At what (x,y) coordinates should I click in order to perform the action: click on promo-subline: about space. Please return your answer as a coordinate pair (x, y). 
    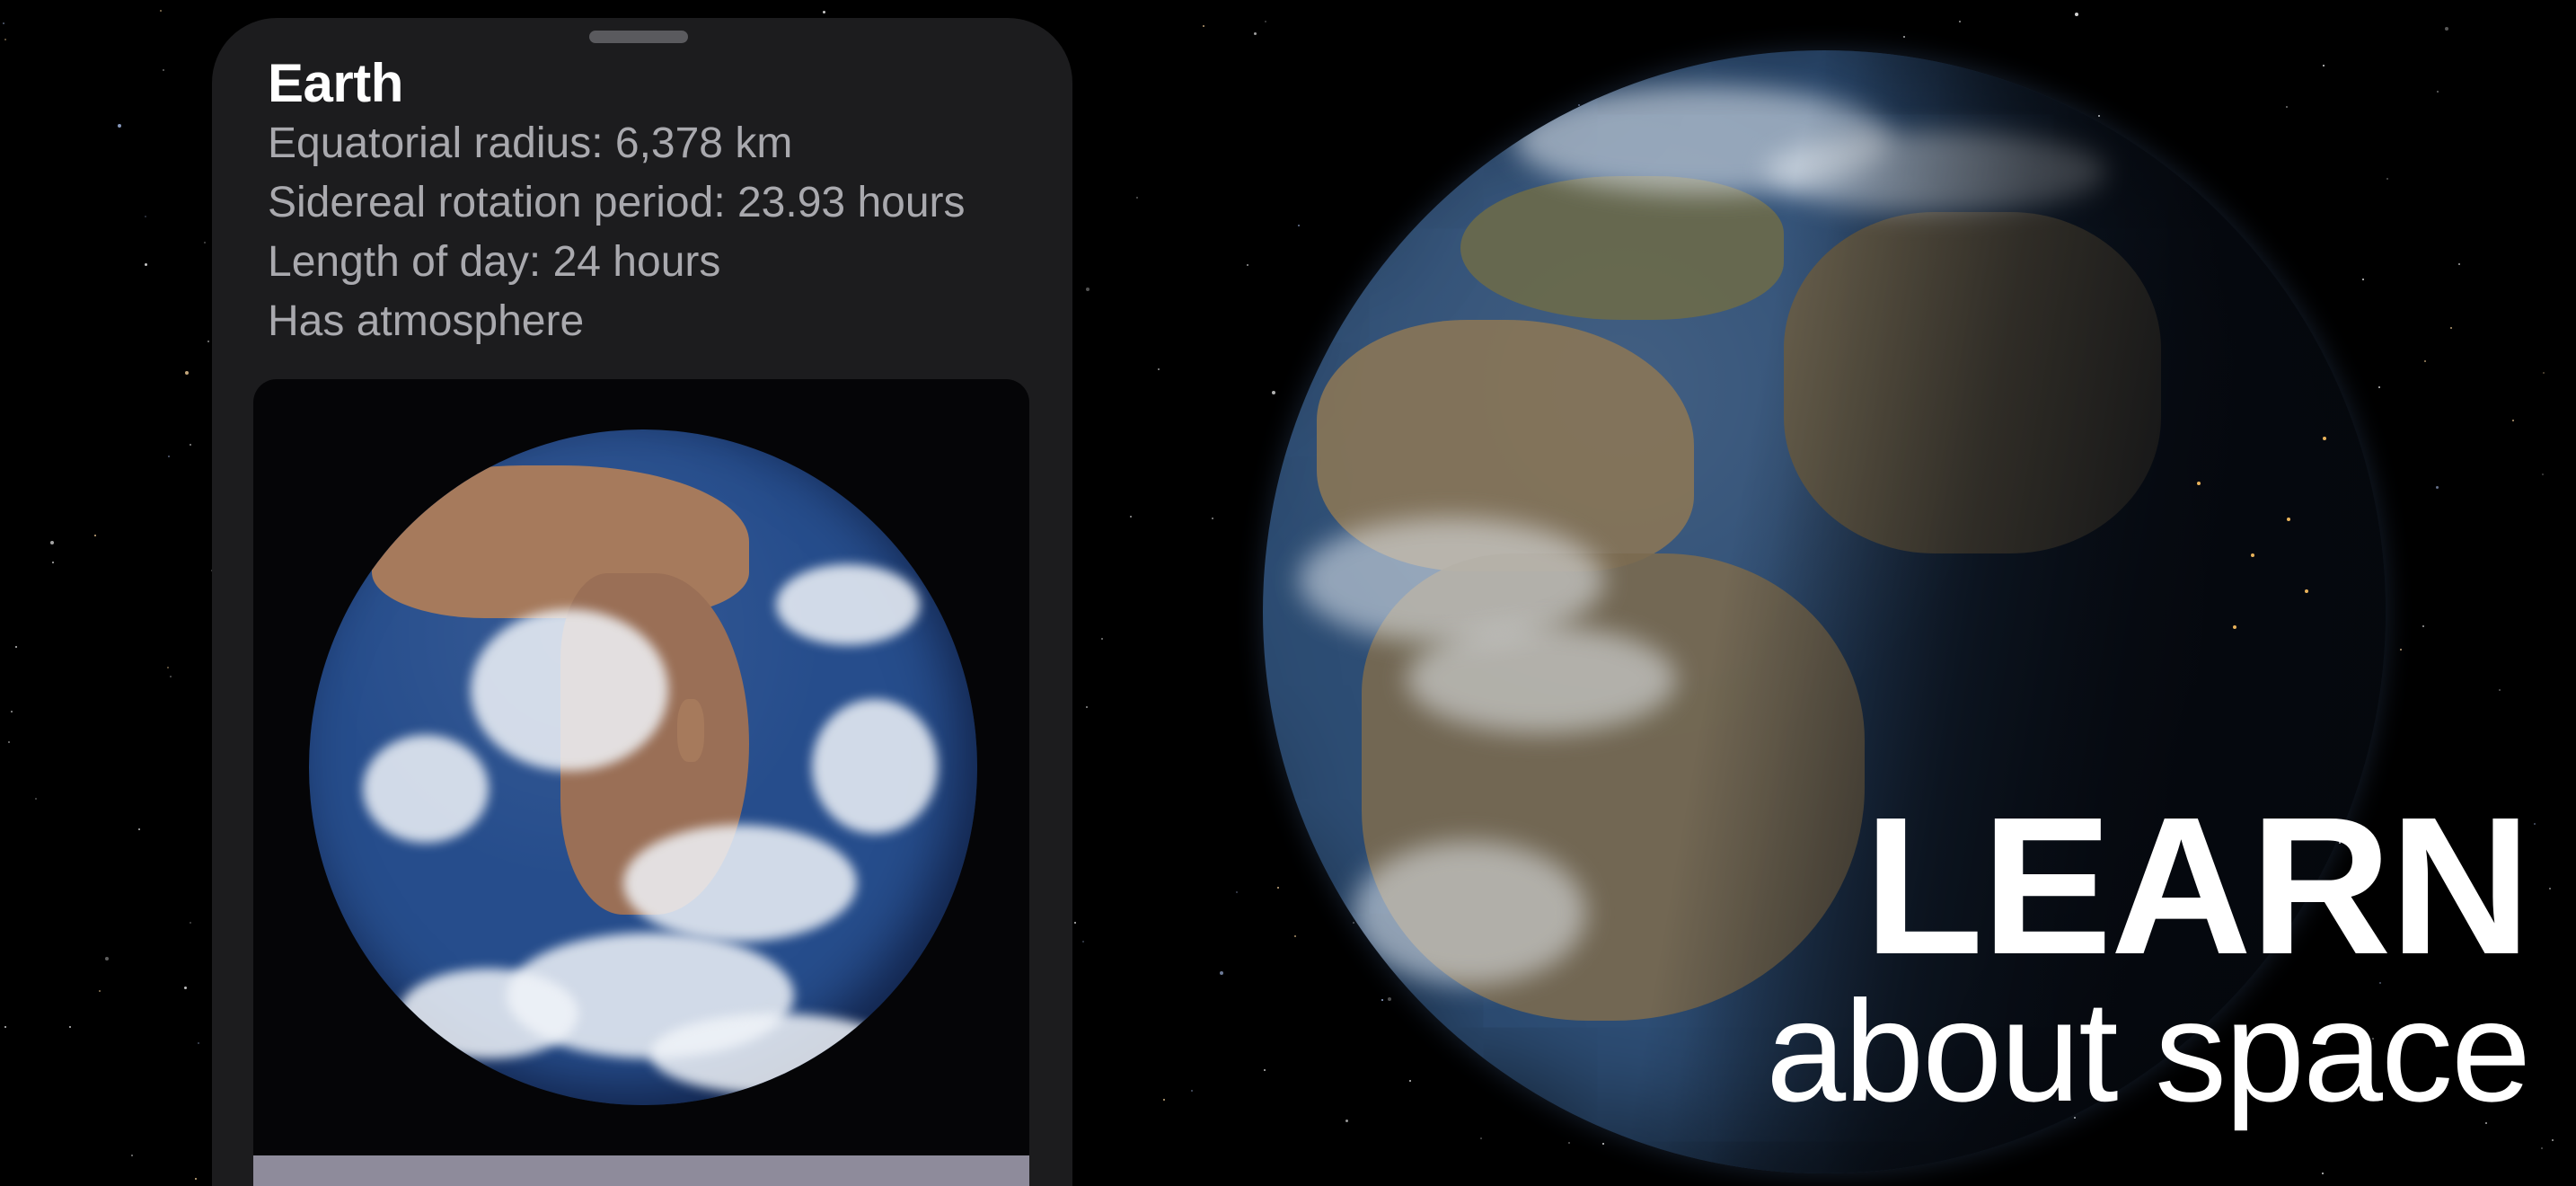
    Looking at the image, I should click on (2148, 1050).